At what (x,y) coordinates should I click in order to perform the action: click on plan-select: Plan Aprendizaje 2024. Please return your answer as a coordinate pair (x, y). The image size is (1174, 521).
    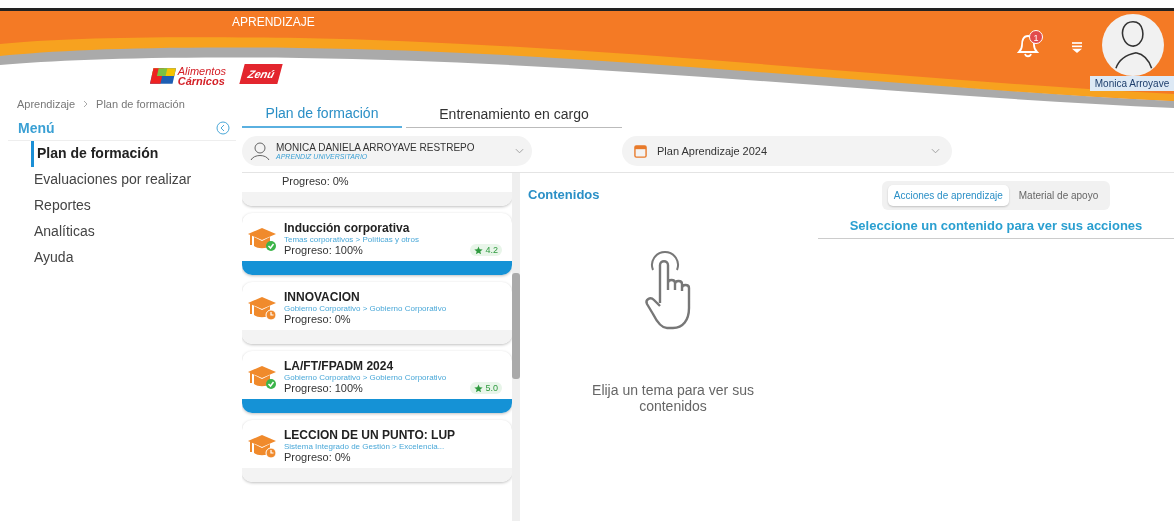
    Looking at the image, I should click on (787, 151).